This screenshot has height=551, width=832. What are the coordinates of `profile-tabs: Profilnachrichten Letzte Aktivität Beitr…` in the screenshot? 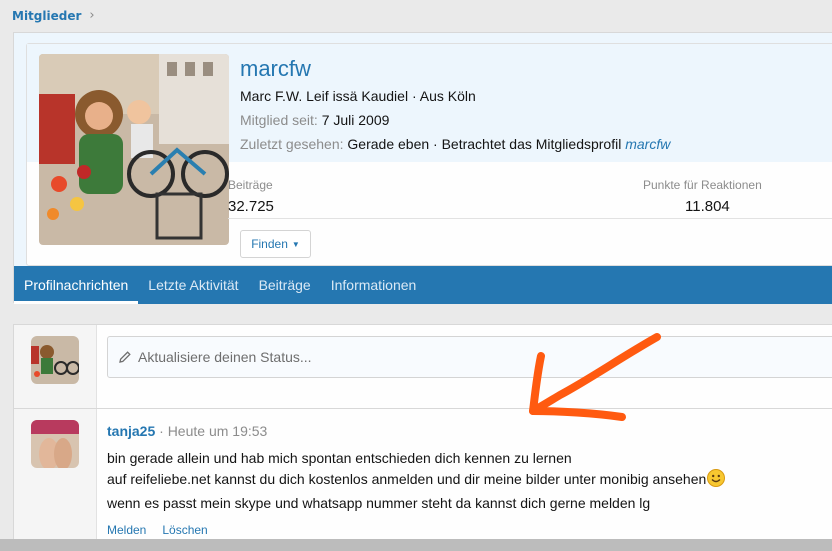 It's located at (423, 285).